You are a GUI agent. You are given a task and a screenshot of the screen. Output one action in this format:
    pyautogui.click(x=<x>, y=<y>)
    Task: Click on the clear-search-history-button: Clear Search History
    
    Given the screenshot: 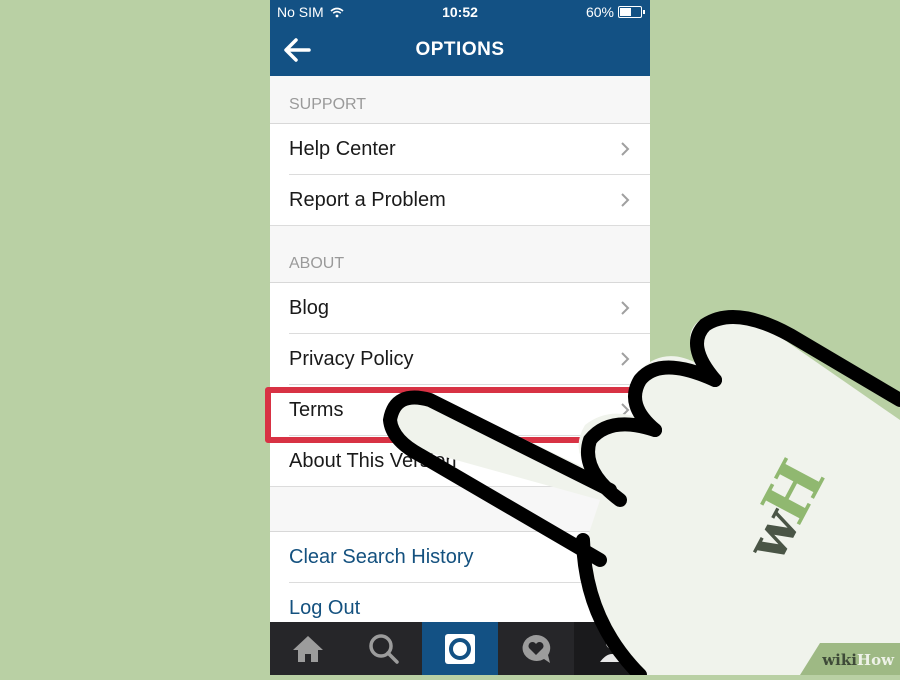 What is the action you would take?
    pyautogui.click(x=460, y=557)
    